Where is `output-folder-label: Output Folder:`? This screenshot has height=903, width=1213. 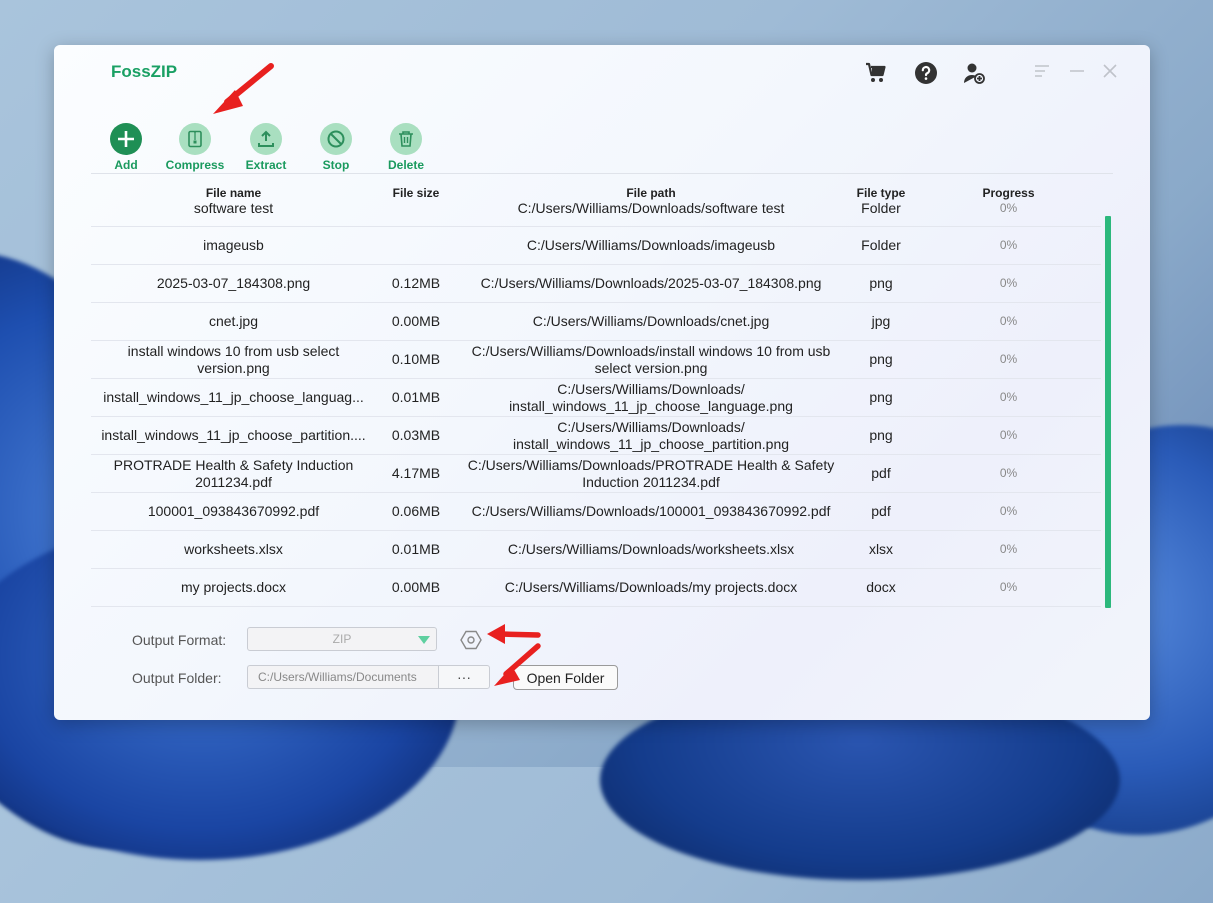 output-folder-label: Output Folder: is located at coordinates (177, 678).